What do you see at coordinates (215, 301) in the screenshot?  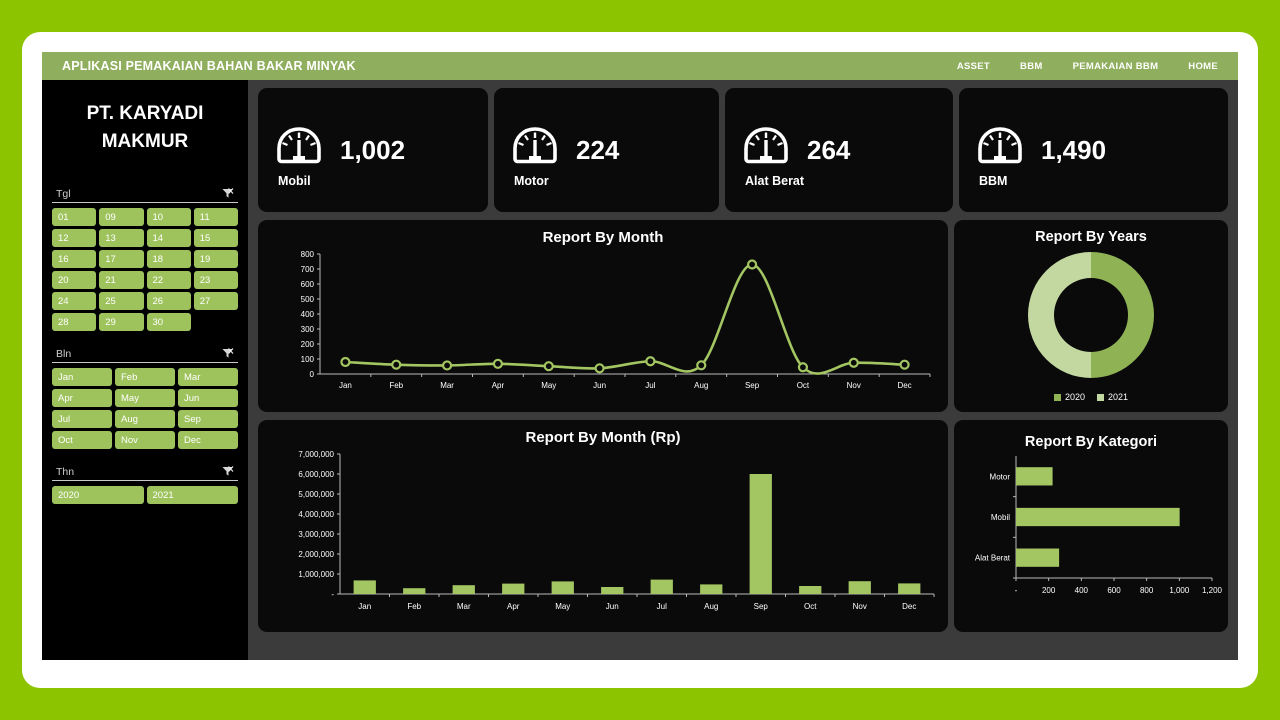 I see `slicer-tile-tgl-27: 27` at bounding box center [215, 301].